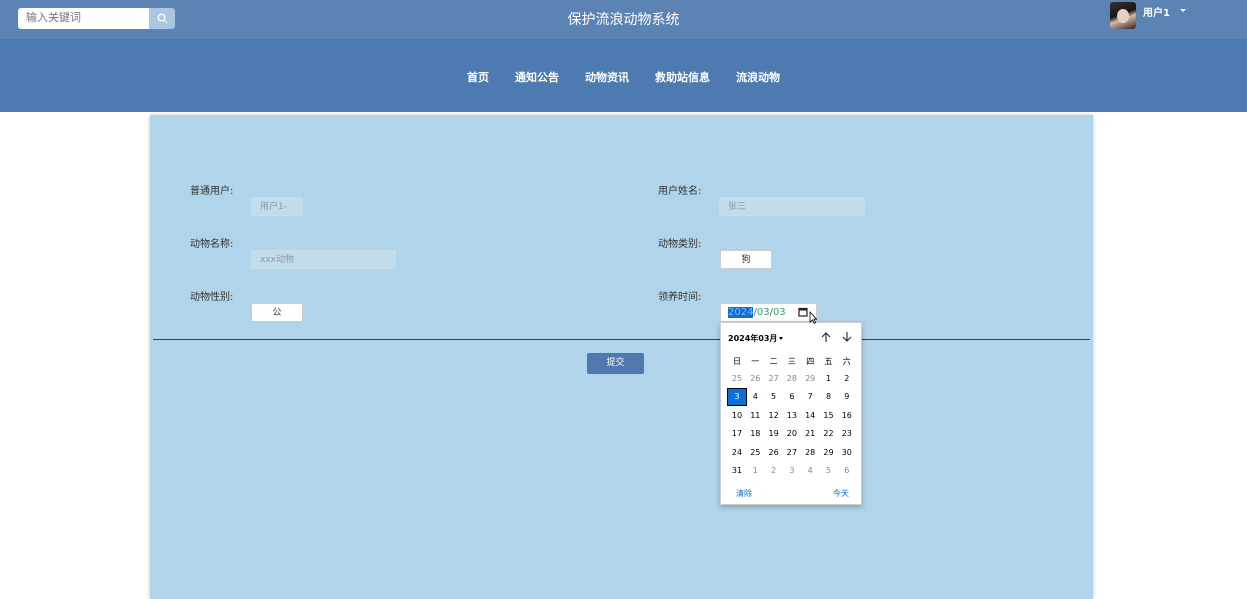  What do you see at coordinates (755, 434) in the screenshot?
I see `calendar-day: 18` at bounding box center [755, 434].